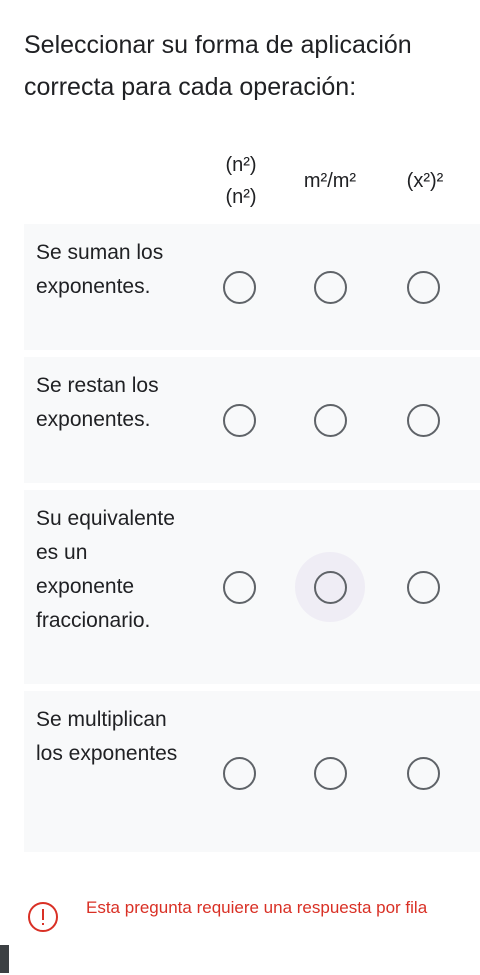  I want to click on radio-cell-r2-c1, so click(239, 420).